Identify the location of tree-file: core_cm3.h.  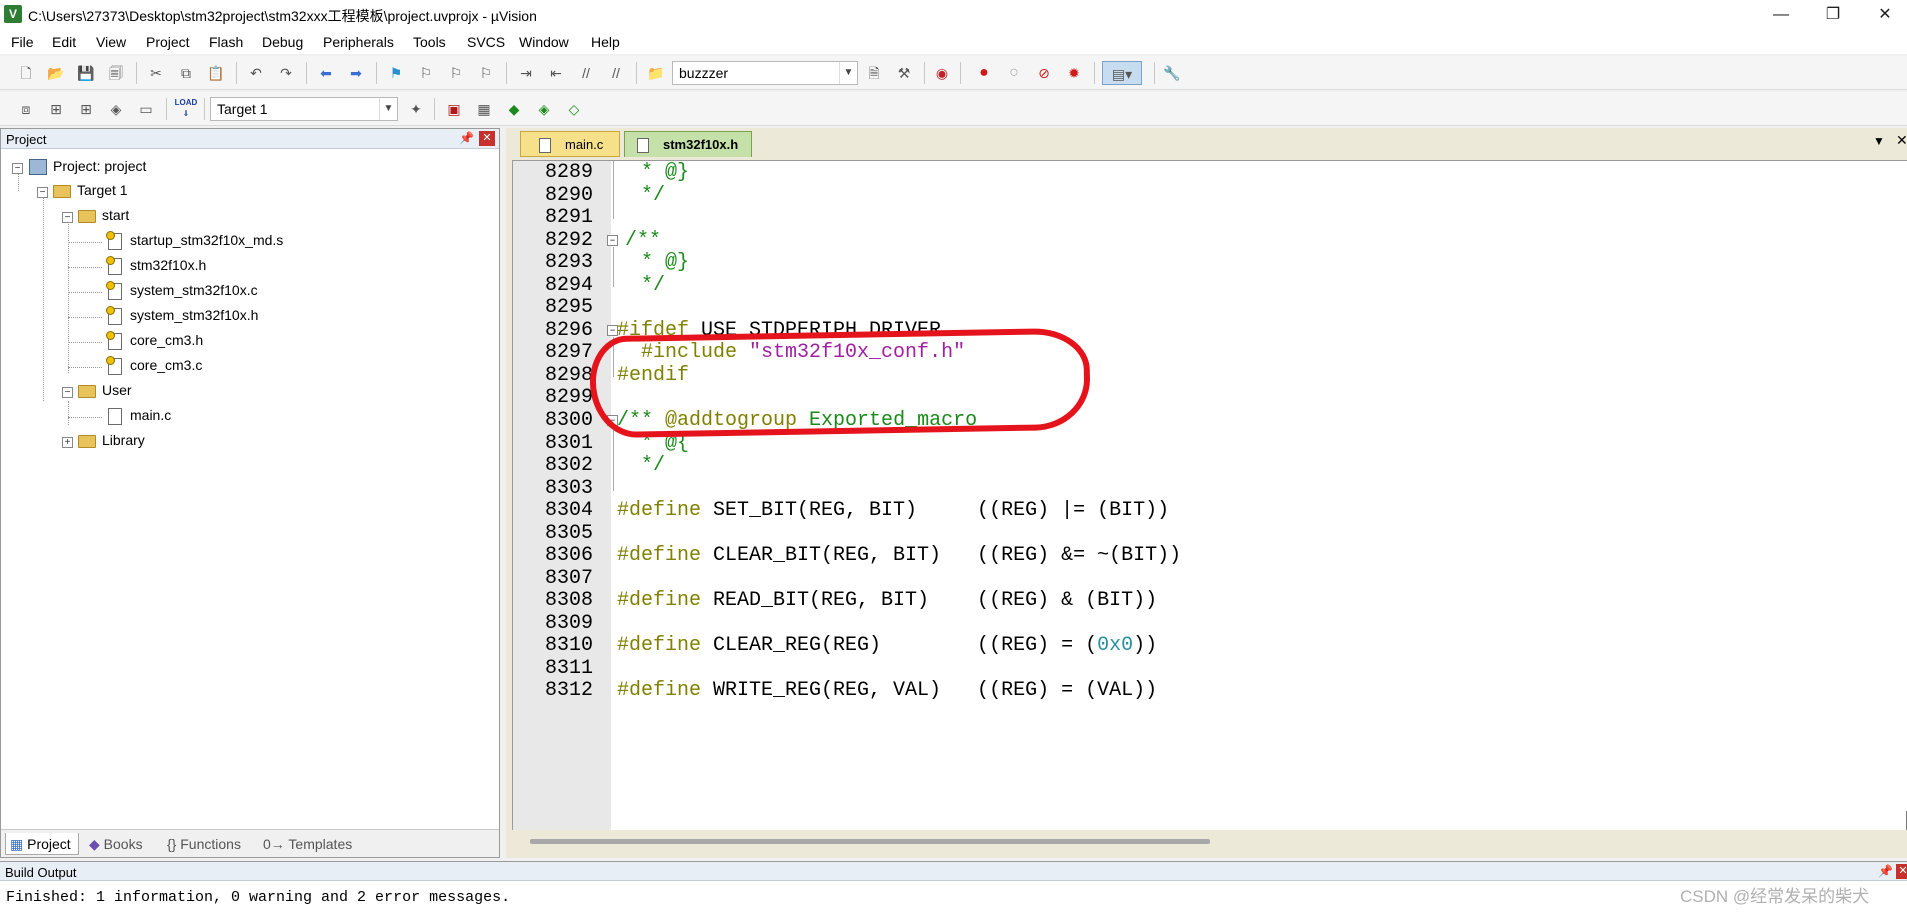
(154, 340).